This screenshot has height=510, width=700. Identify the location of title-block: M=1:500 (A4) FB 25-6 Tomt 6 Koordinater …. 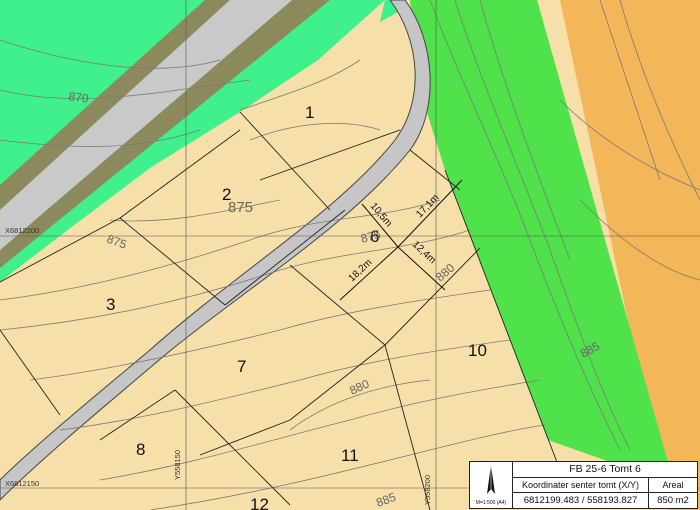
(583, 485).